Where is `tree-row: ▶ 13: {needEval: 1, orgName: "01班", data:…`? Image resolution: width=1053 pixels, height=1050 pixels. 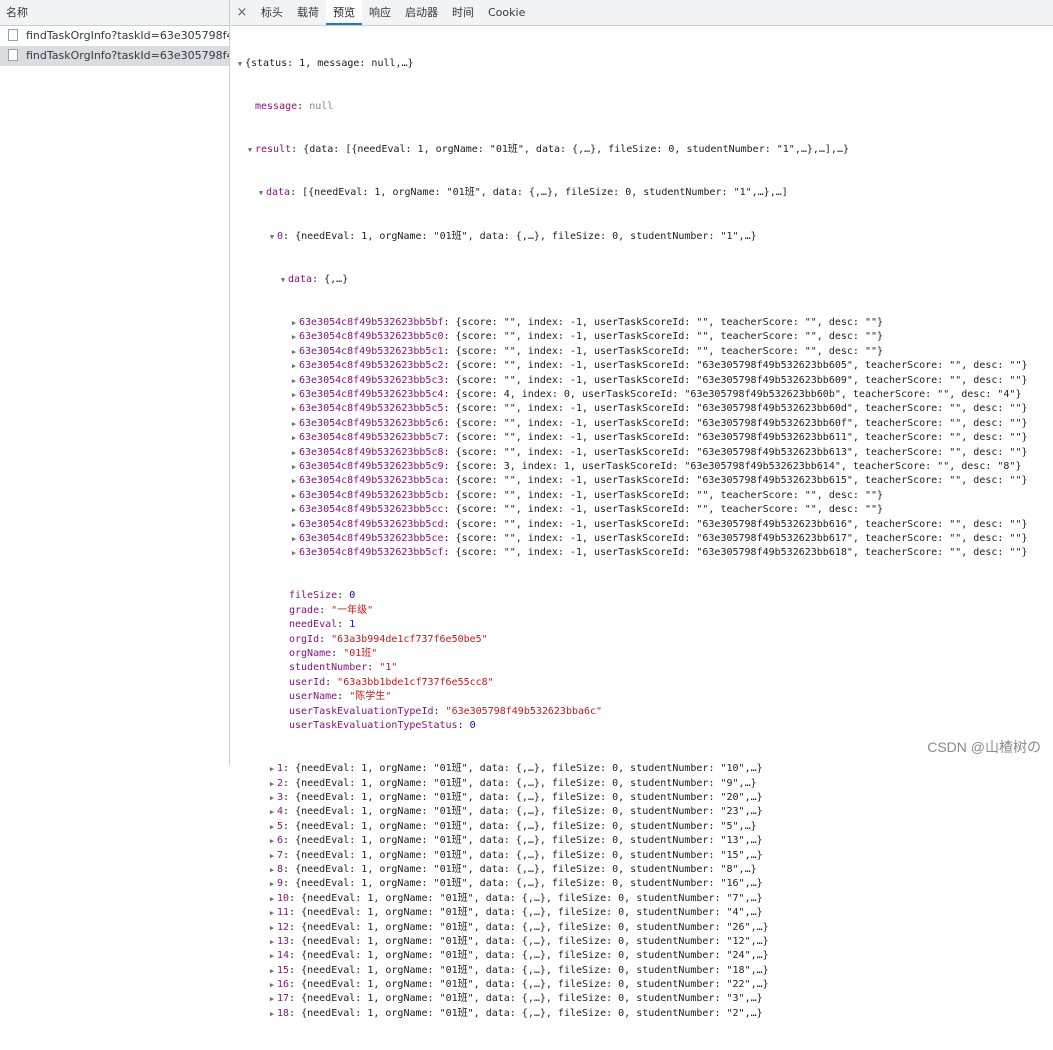
tree-row: ▶ 13: {needEval: 1, orgName: "01班", data:… is located at coordinates (641, 942).